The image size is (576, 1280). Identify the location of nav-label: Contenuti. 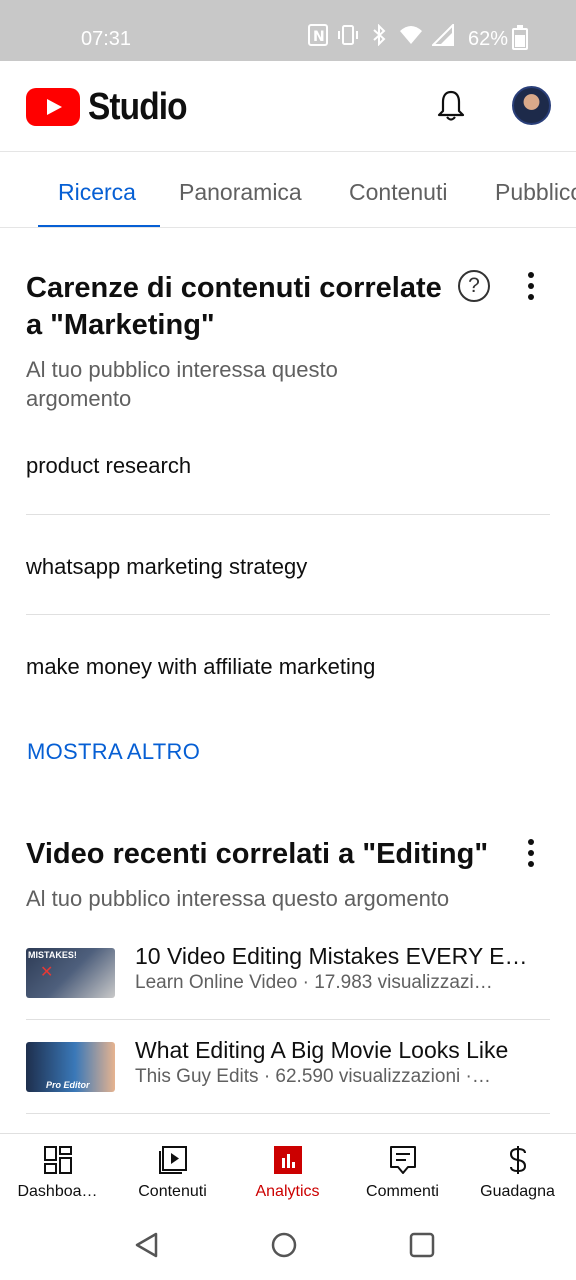
(172, 1191).